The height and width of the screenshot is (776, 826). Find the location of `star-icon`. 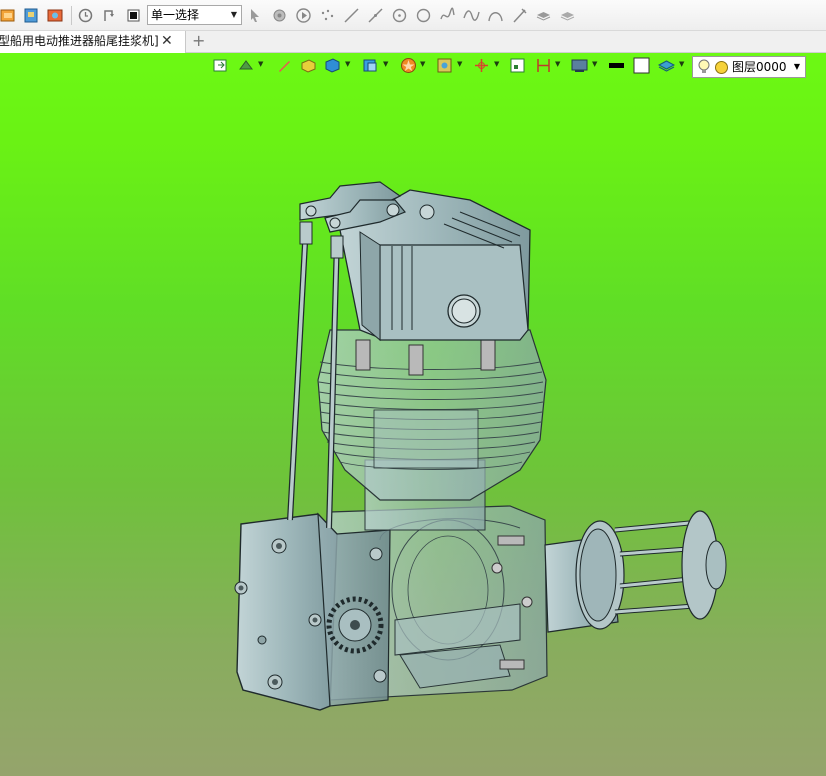

star-icon is located at coordinates (408, 65).